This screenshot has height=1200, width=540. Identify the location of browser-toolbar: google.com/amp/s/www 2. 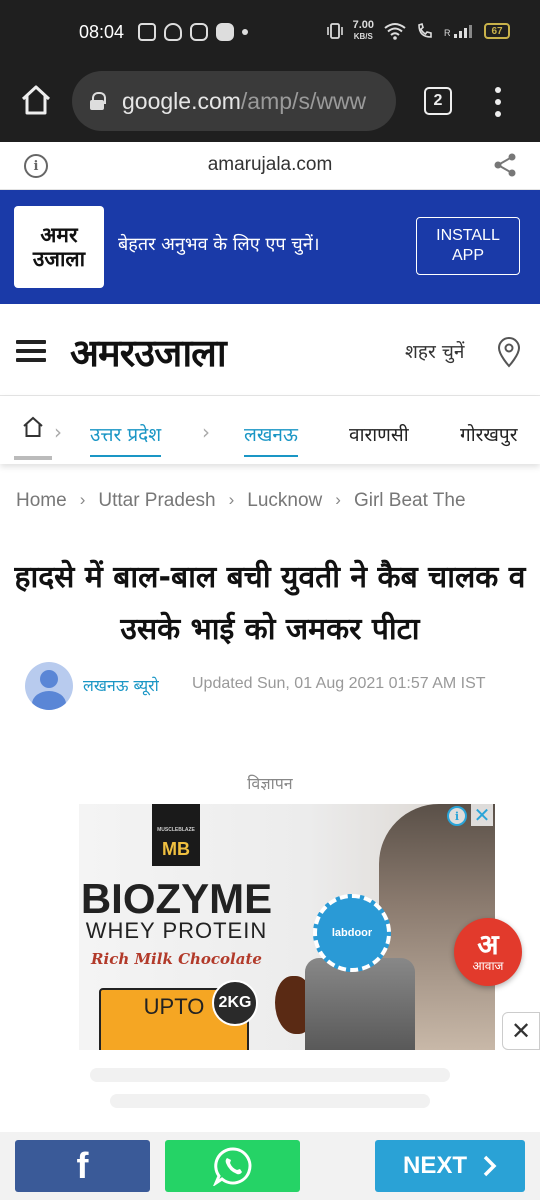
(270, 104).